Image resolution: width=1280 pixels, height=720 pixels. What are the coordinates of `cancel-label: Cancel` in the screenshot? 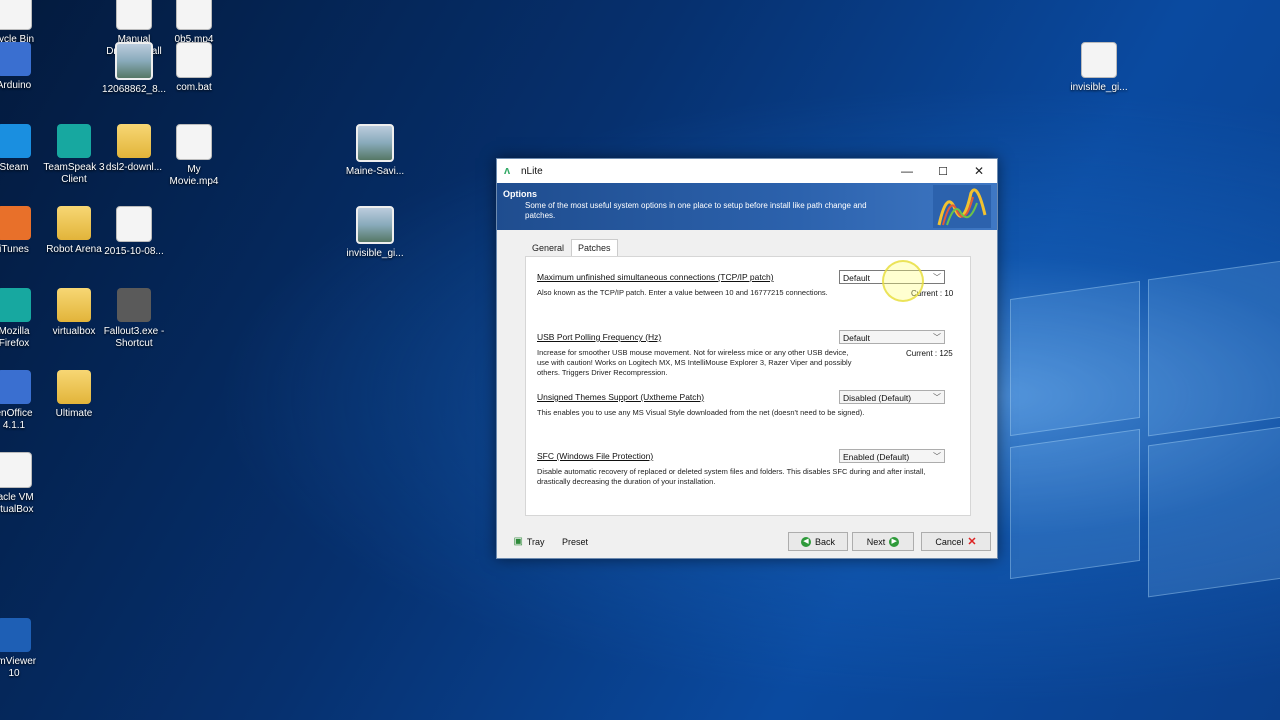 It's located at (949, 541).